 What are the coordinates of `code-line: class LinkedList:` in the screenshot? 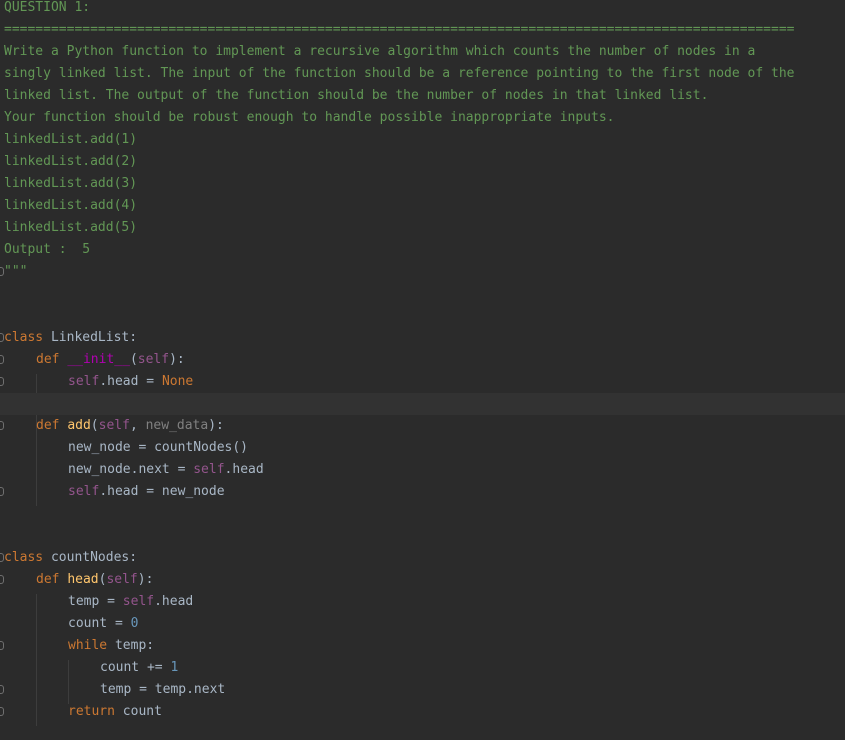 It's located at (422, 338).